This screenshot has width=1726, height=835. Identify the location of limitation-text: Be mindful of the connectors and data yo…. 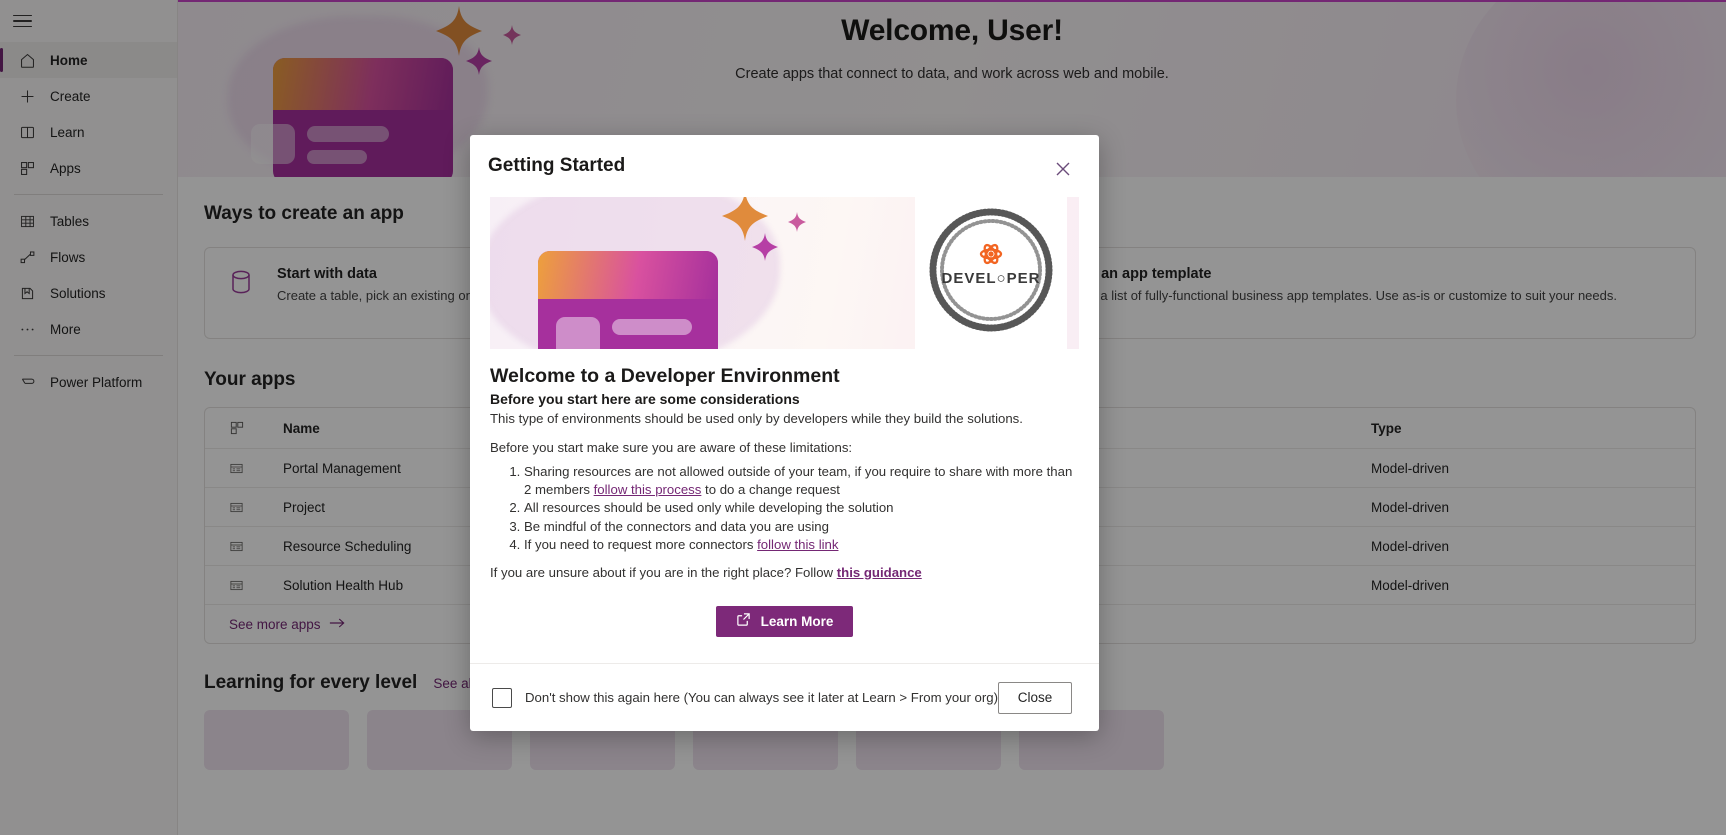
(676, 526).